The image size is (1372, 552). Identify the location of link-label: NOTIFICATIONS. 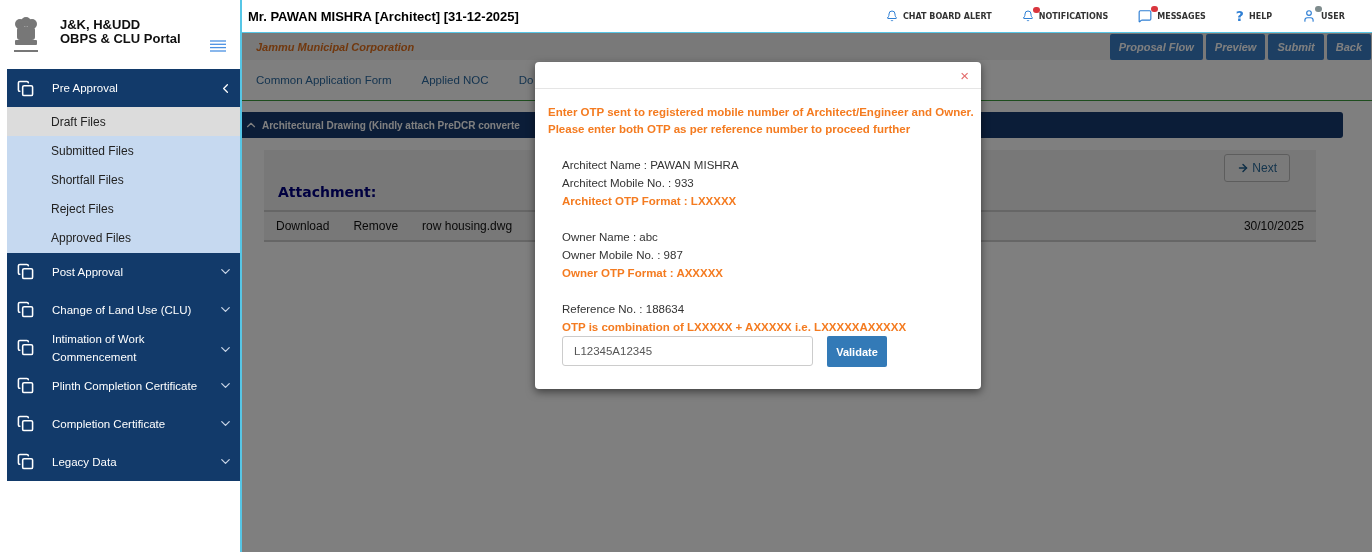
(1073, 16).